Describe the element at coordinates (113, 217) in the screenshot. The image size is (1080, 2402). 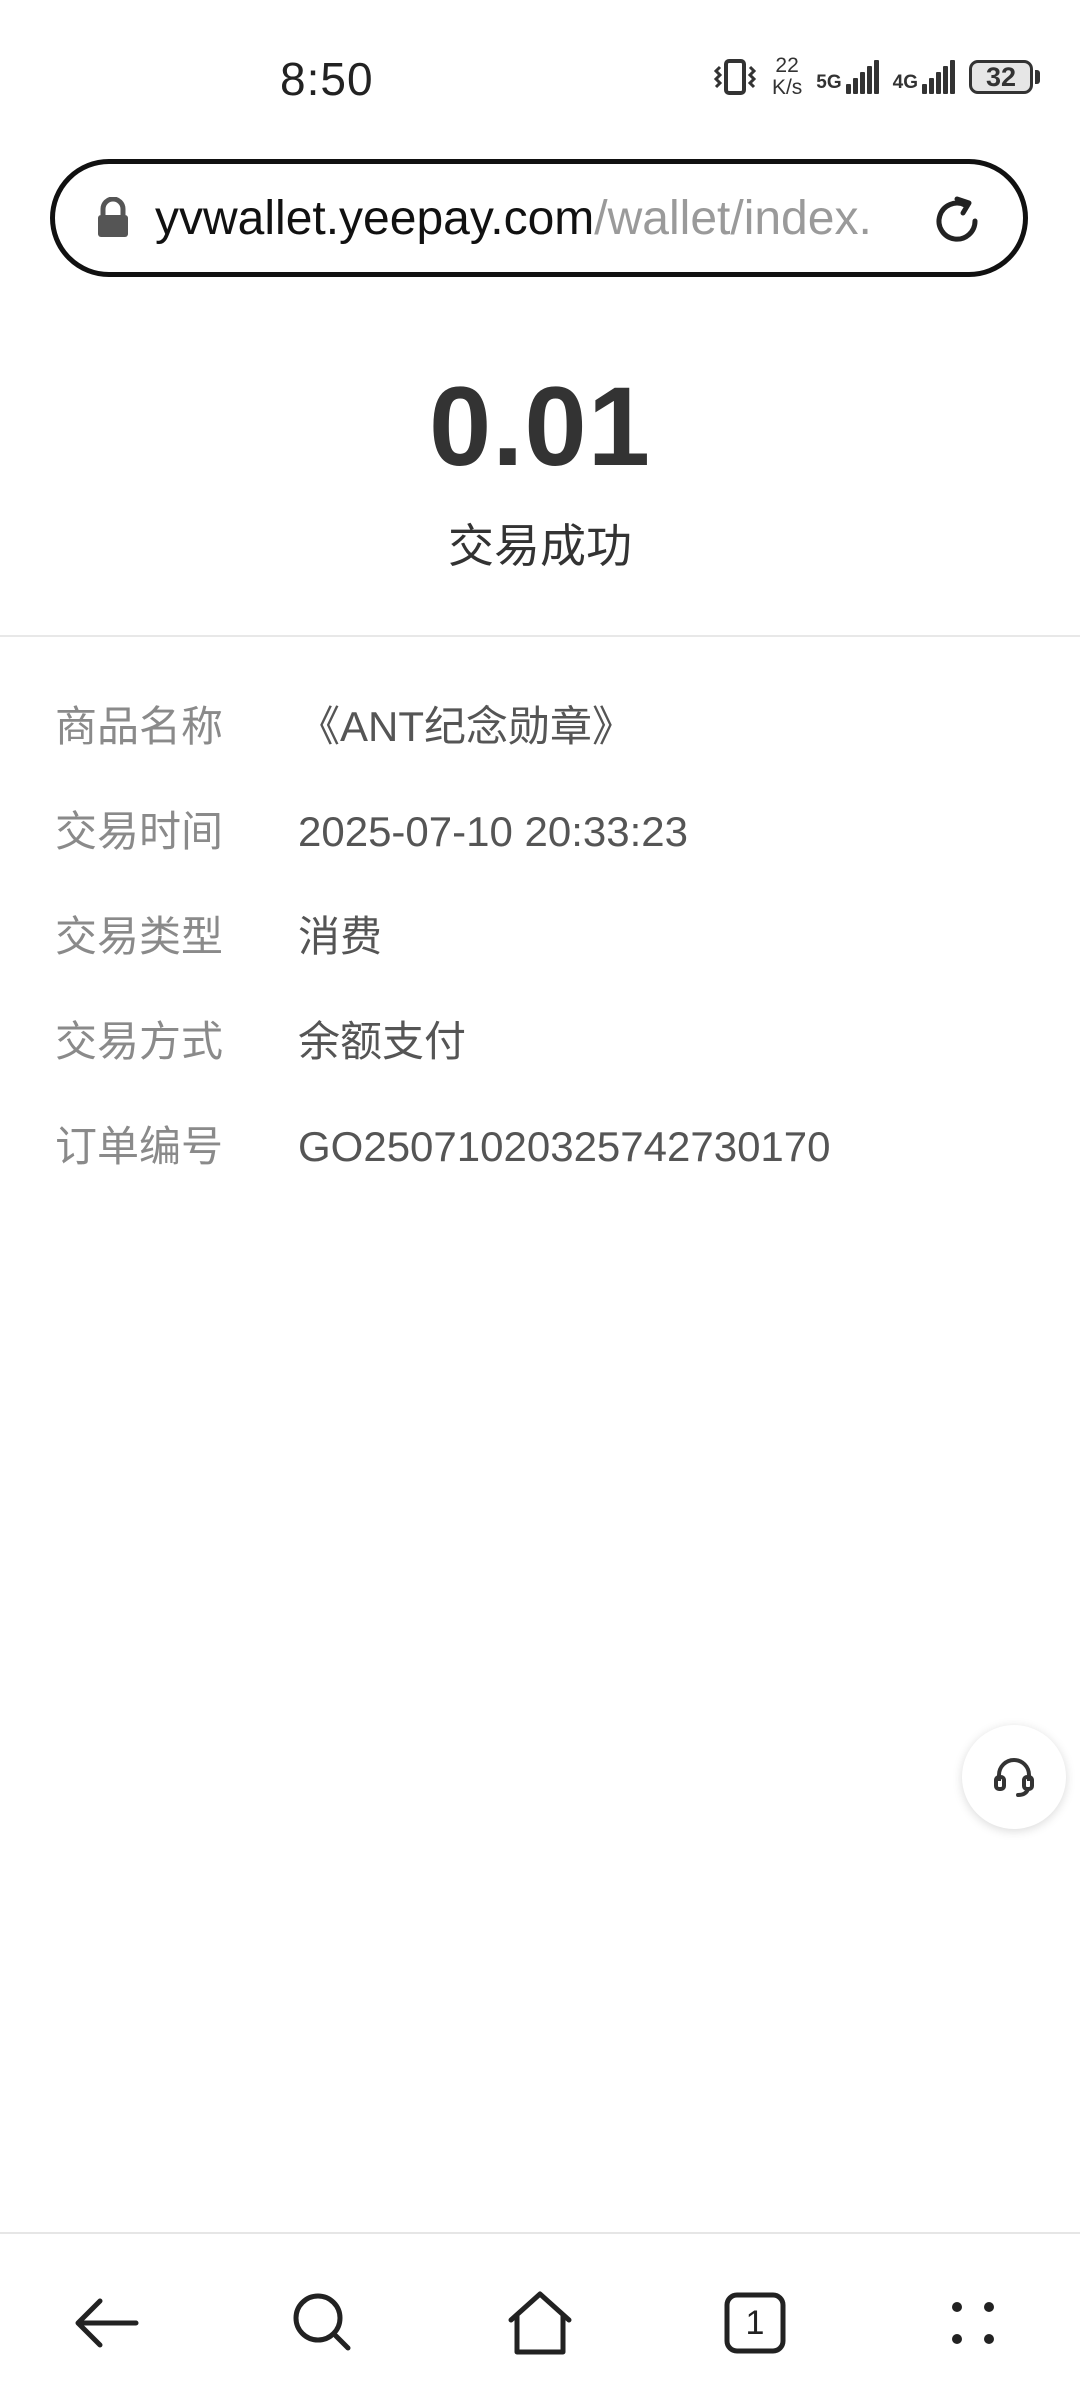
I see `lock-icon` at that location.